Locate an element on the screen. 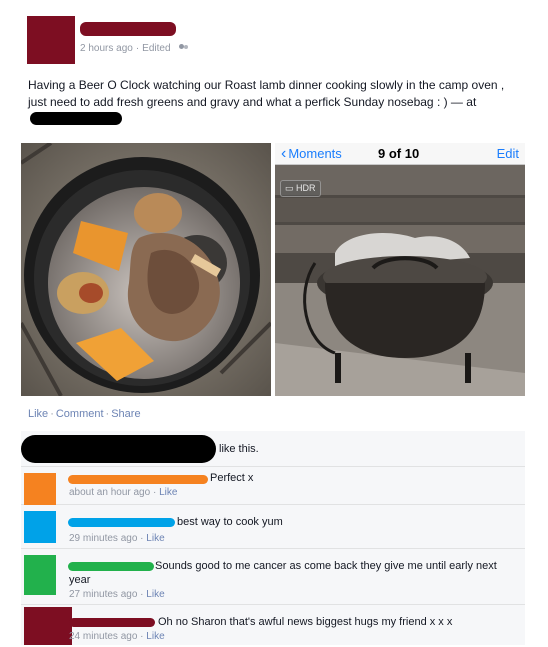  likes-text: like this. is located at coordinates (239, 449).